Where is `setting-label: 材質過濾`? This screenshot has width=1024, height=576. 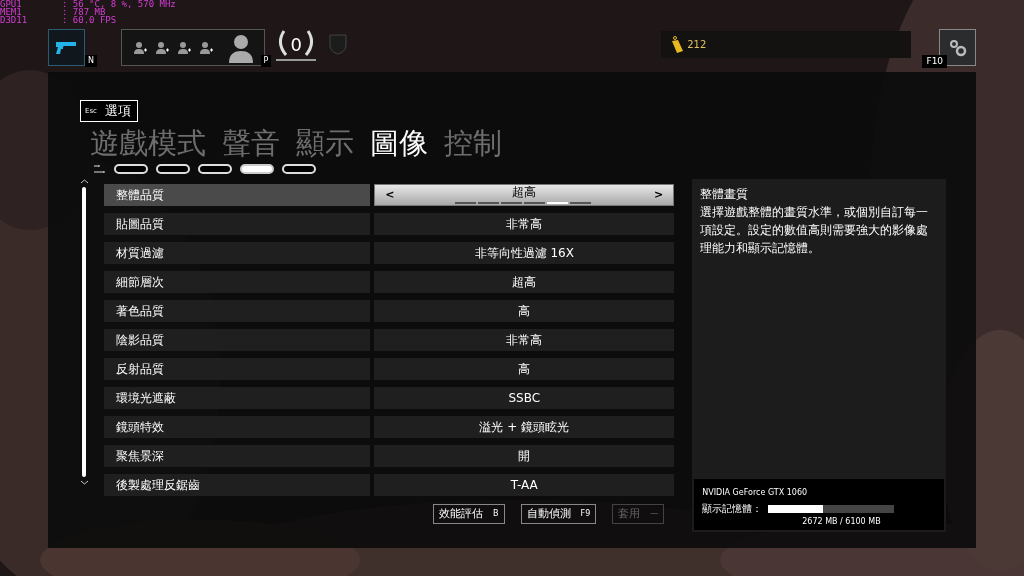
setting-label: 材質過濾 is located at coordinates (237, 253).